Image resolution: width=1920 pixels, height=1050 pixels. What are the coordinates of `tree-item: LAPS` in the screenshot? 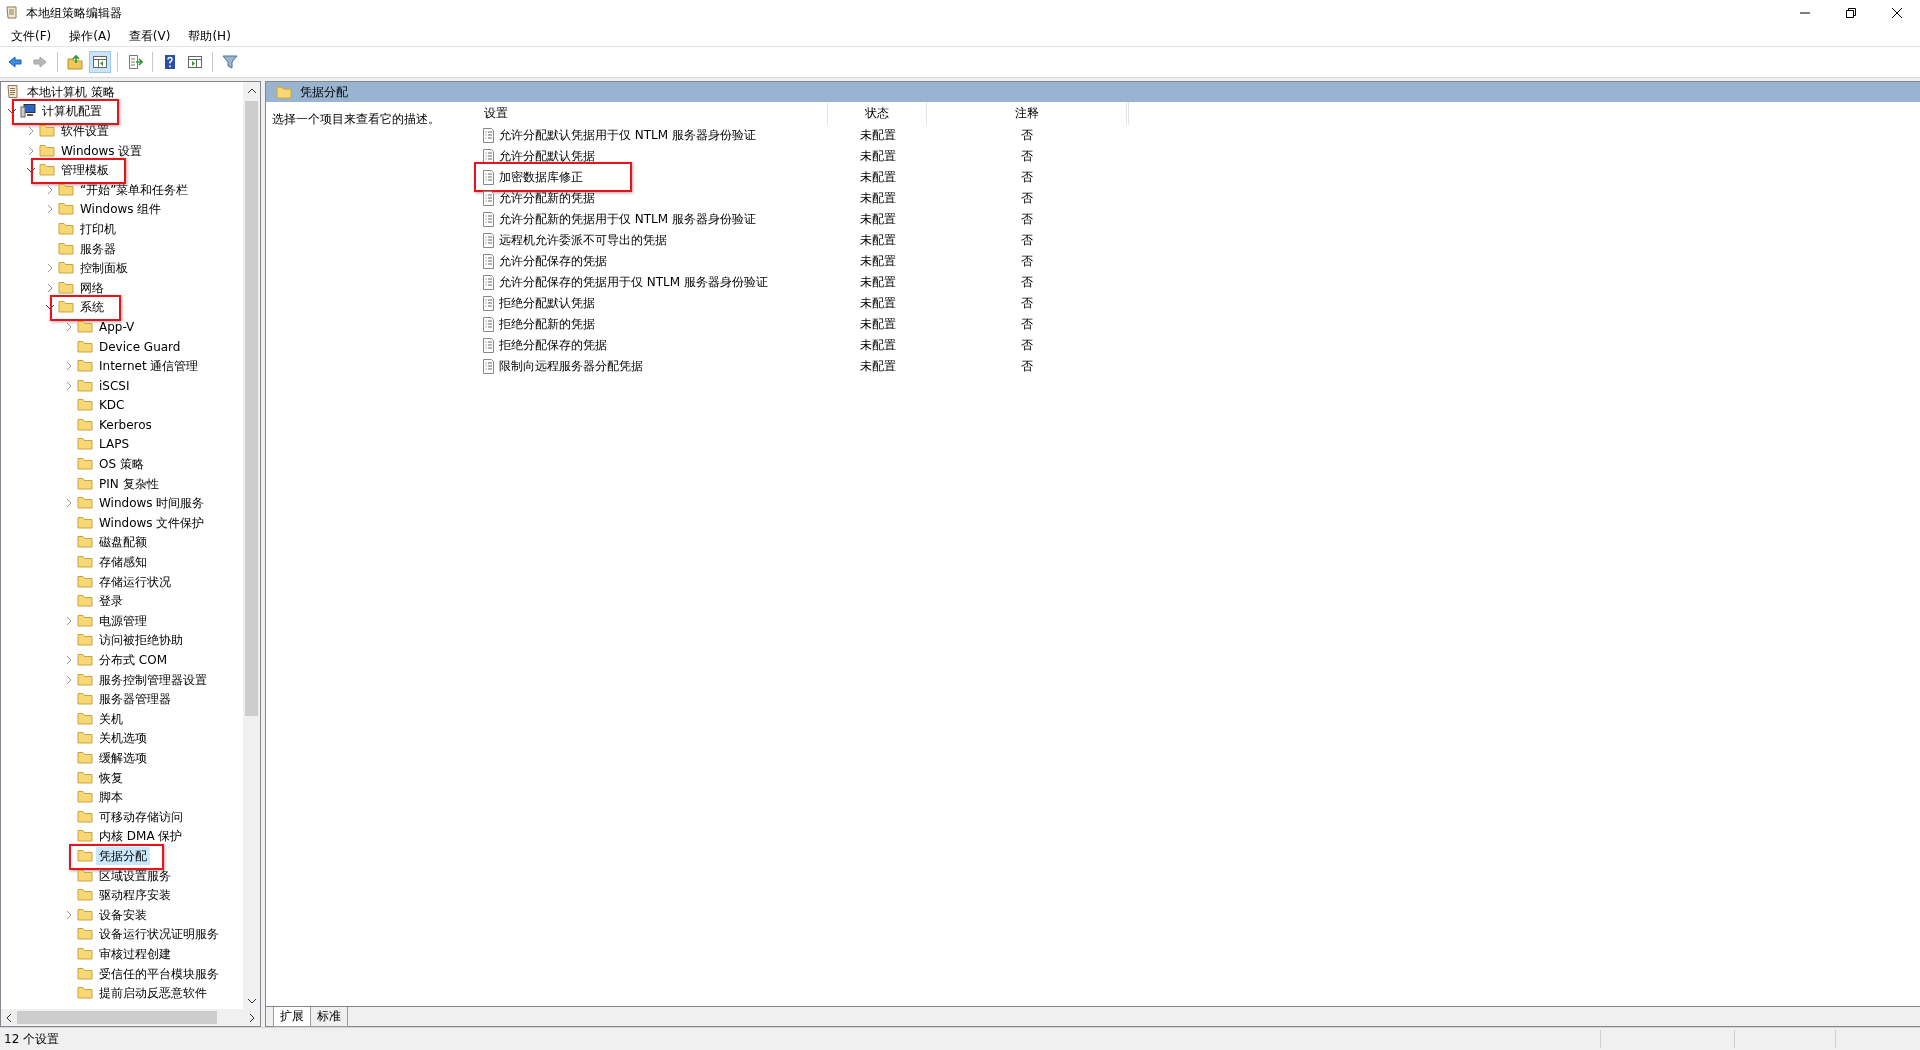 It's located at (114, 444).